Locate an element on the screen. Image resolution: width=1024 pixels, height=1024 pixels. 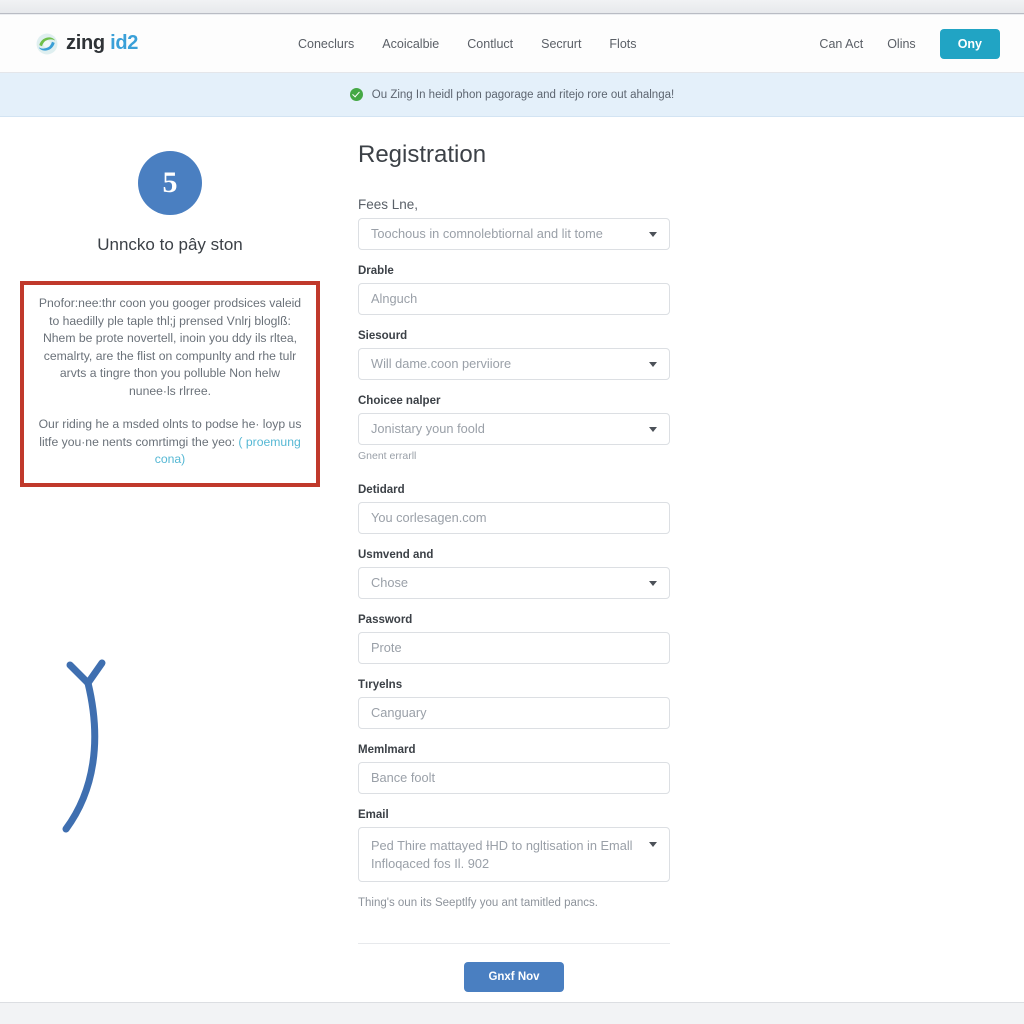
nav-item-0: Coneclurs is located at coordinates (326, 44).